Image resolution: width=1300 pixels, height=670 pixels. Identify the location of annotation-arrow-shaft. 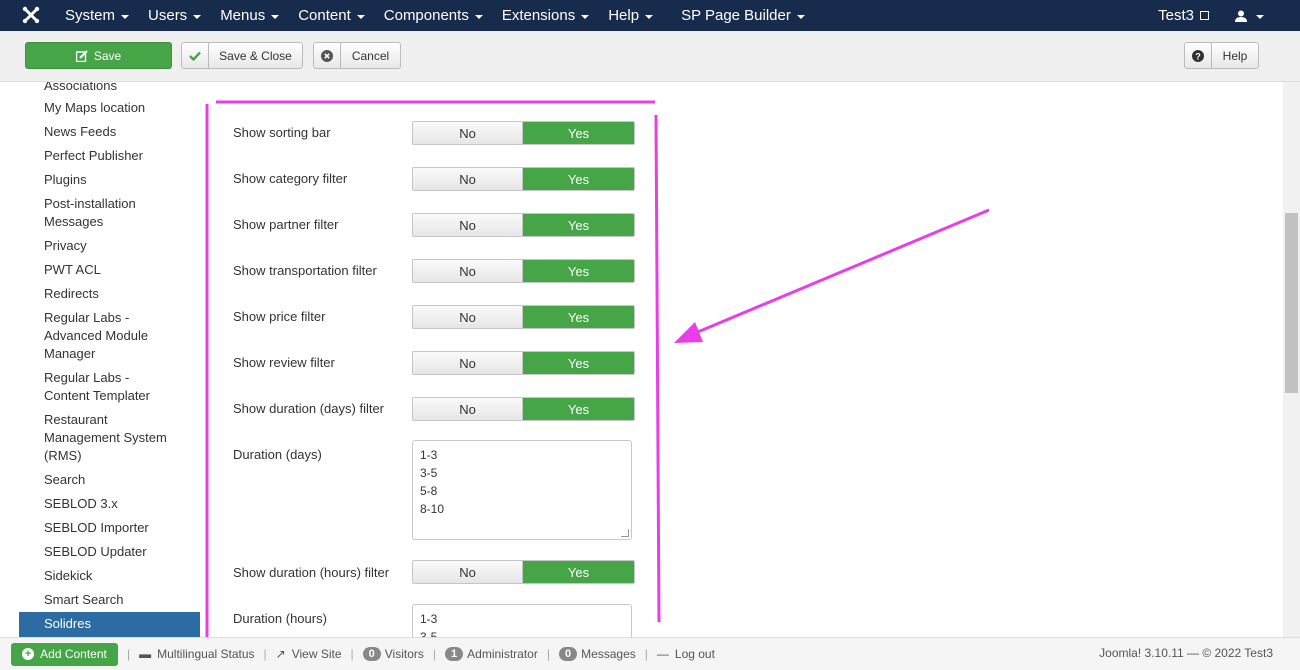
(841, 272).